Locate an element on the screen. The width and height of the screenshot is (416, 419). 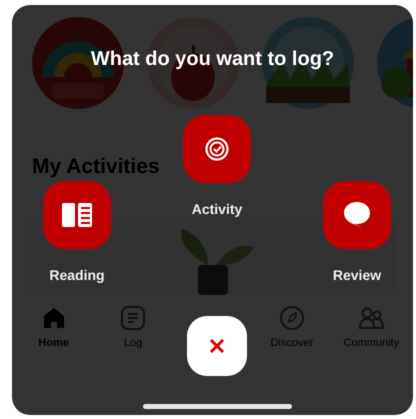
close-icon is located at coordinates (217, 346).